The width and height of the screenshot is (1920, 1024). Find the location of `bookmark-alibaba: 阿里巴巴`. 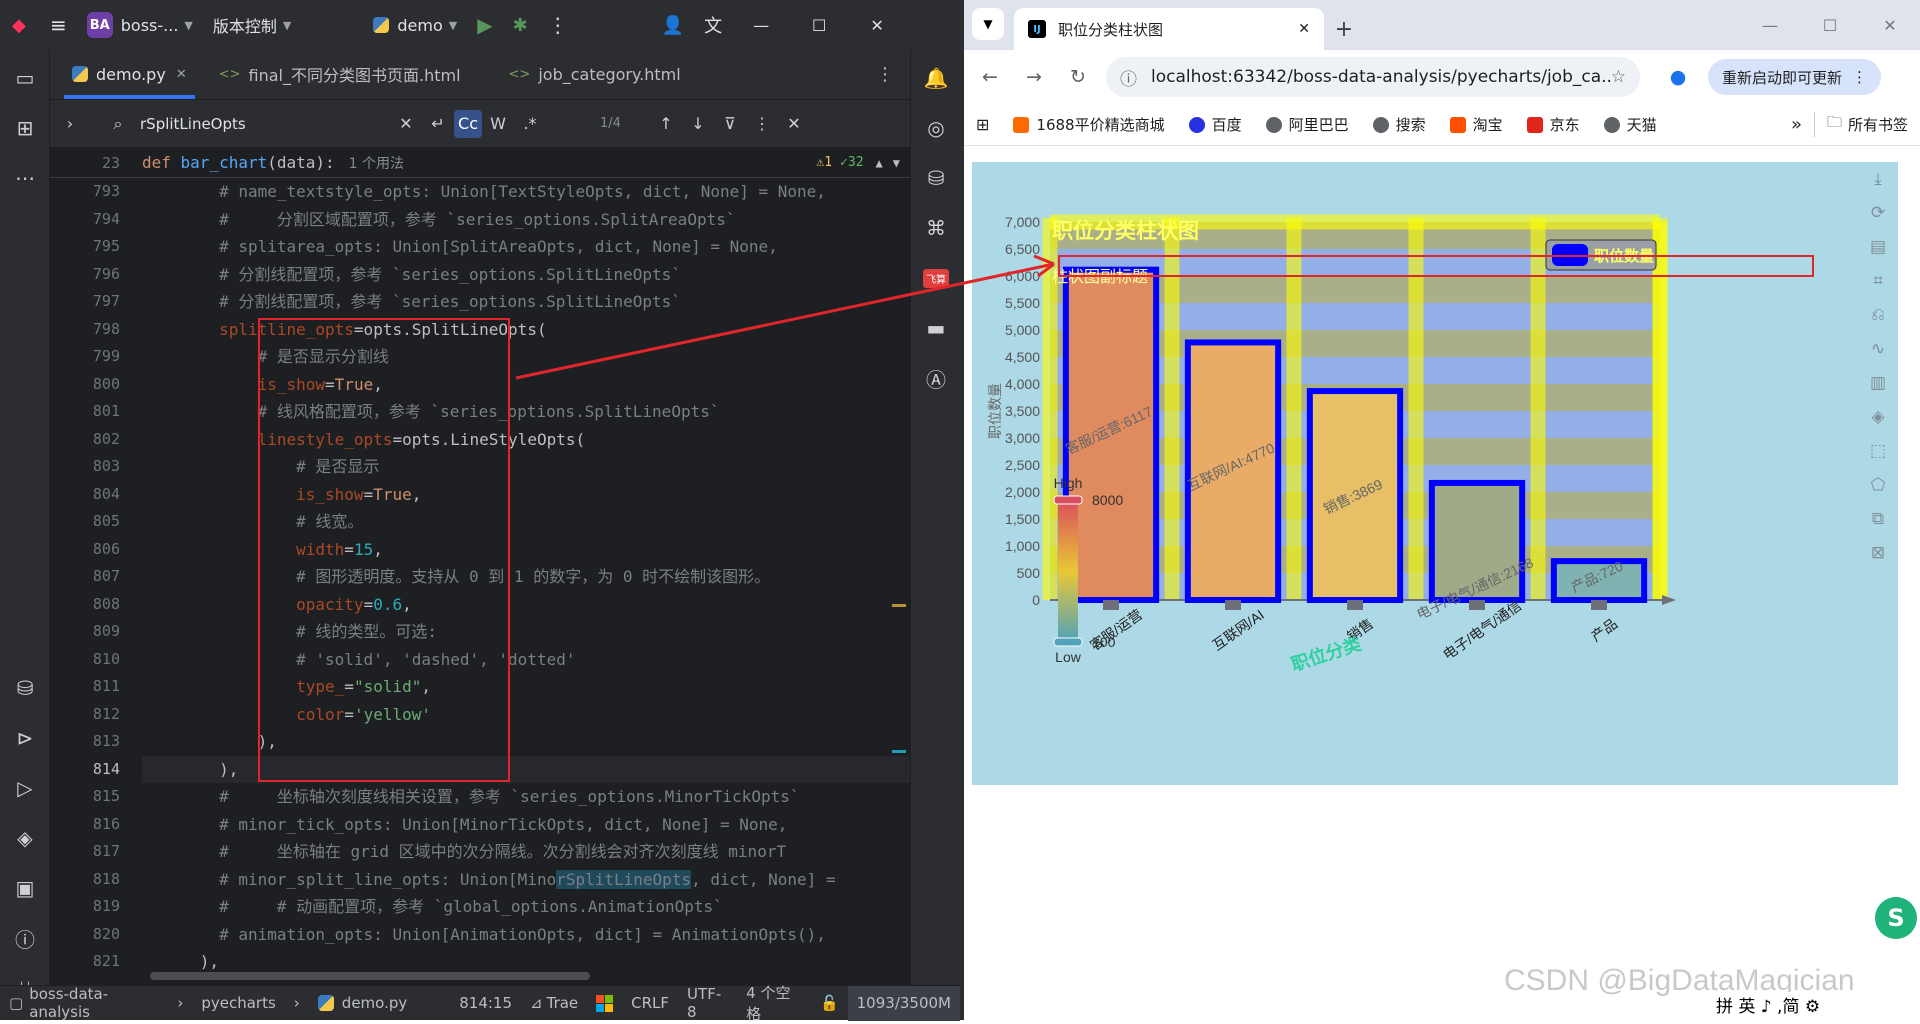

bookmark-alibaba: 阿里巴巴 is located at coordinates (1307, 124).